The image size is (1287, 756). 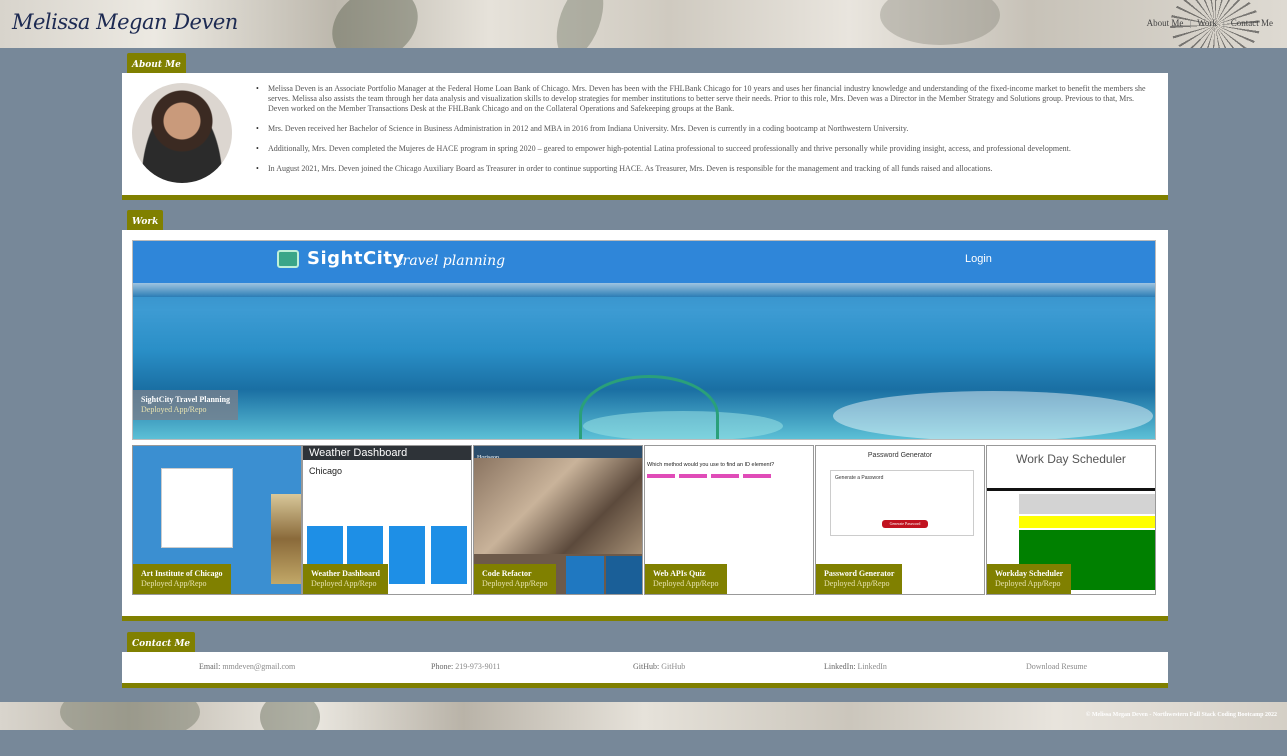 What do you see at coordinates (182, 573) in the screenshot?
I see `project-title: Art Institute of Chicago` at bounding box center [182, 573].